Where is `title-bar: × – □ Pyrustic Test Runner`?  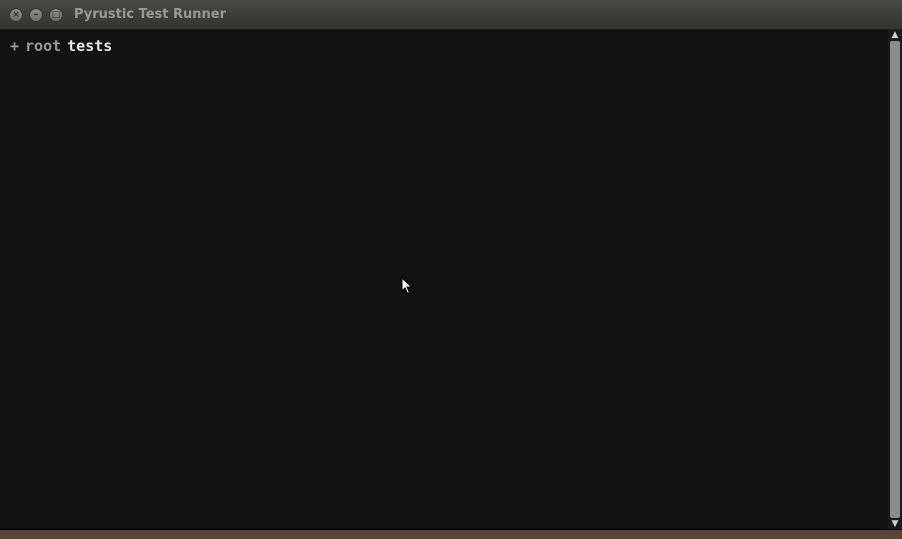 title-bar: × – □ Pyrustic Test Runner is located at coordinates (451, 15).